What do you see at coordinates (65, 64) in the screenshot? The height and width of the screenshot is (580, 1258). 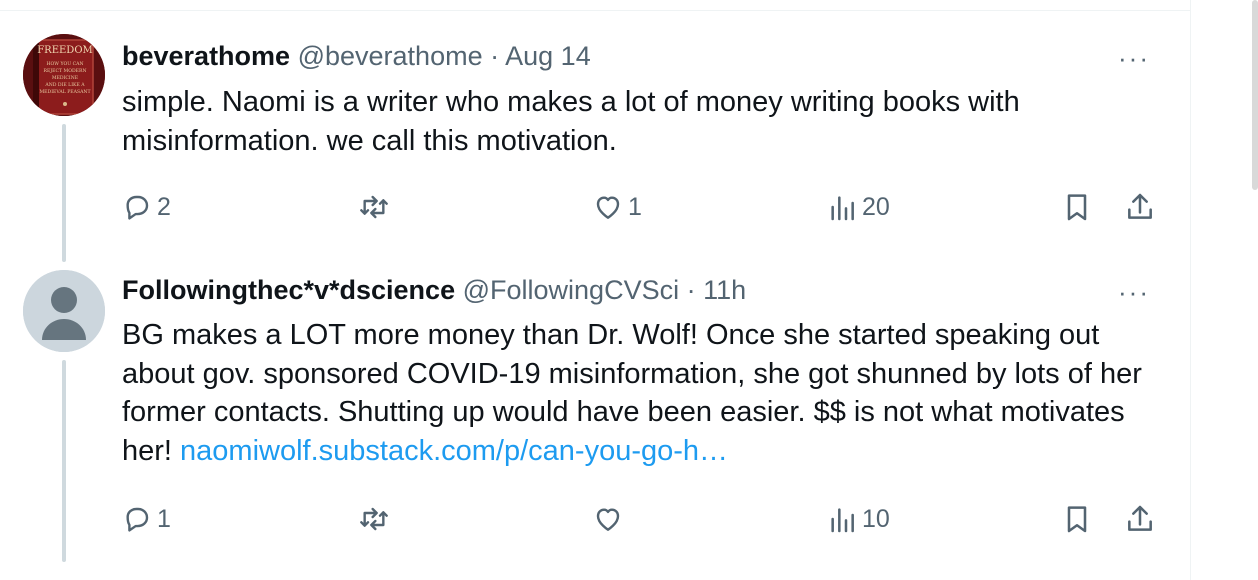 I see `svg-text: HOW YOU CAN` at bounding box center [65, 64].